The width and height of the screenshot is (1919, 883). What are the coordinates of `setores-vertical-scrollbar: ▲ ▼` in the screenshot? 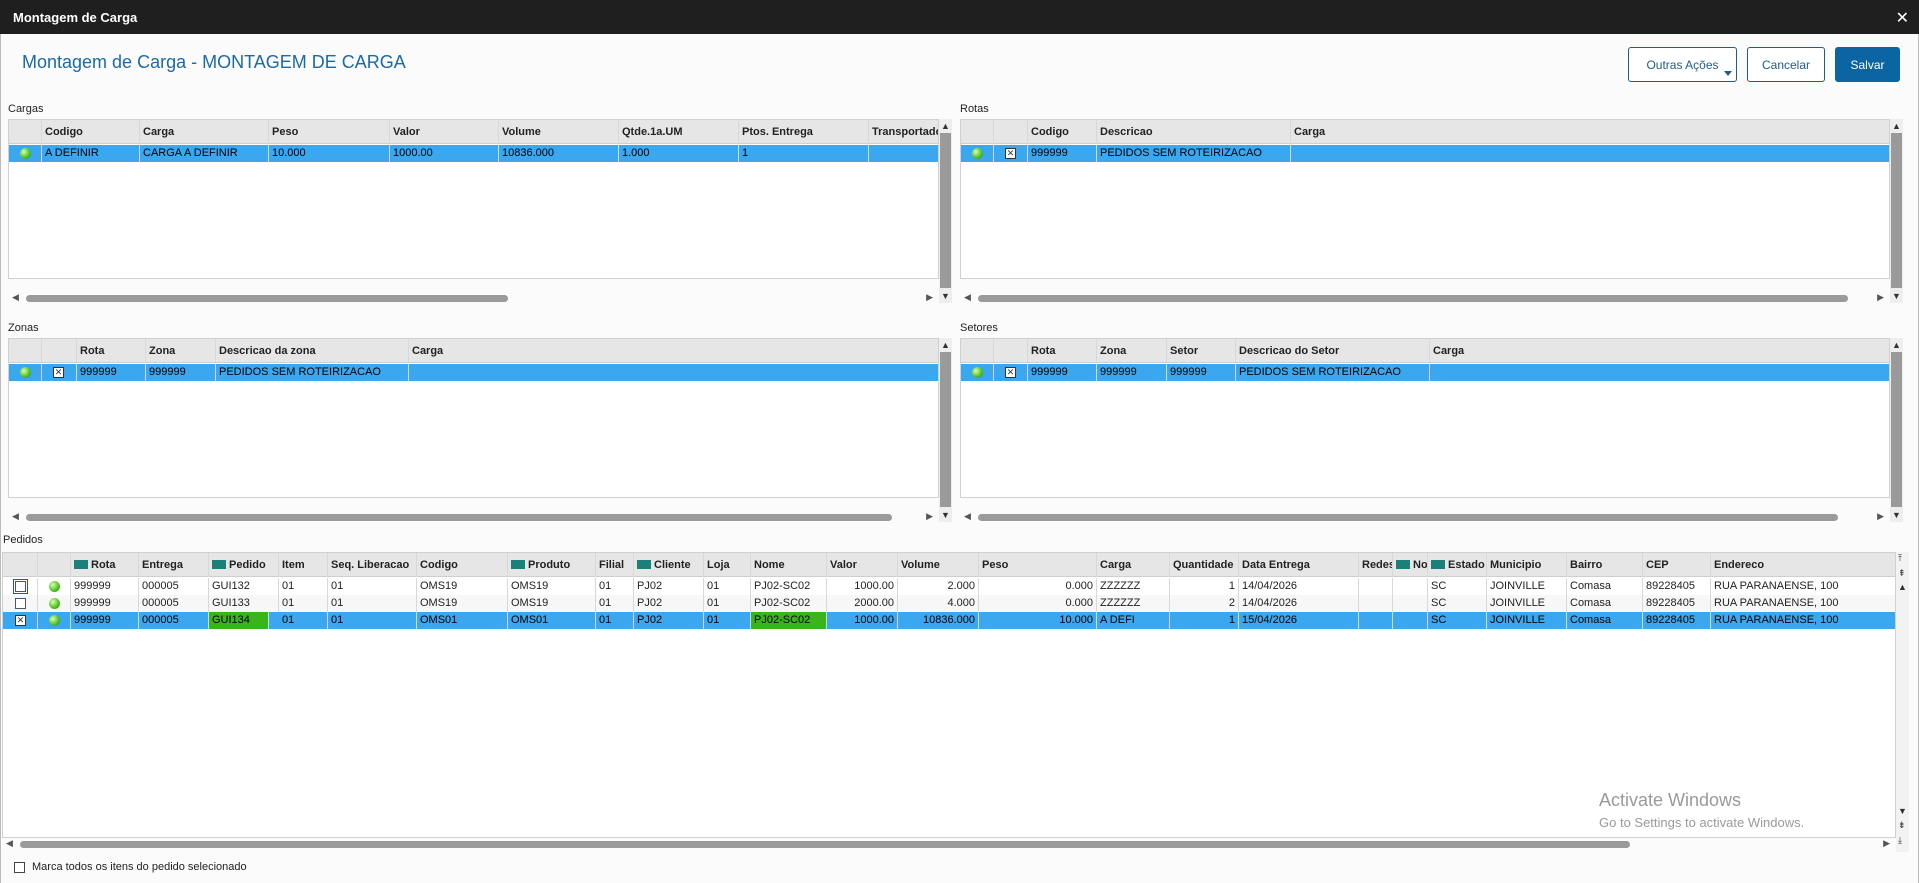 It's located at (1896, 430).